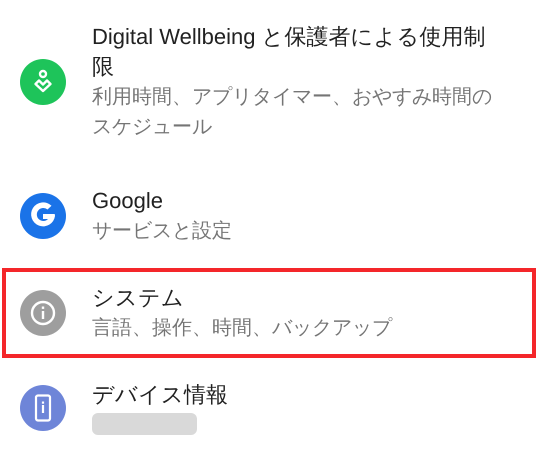 The width and height of the screenshot is (538, 465). Describe the element at coordinates (243, 328) in the screenshot. I see `item-subtitle: 言語、操作、時間、バックアップ` at that location.